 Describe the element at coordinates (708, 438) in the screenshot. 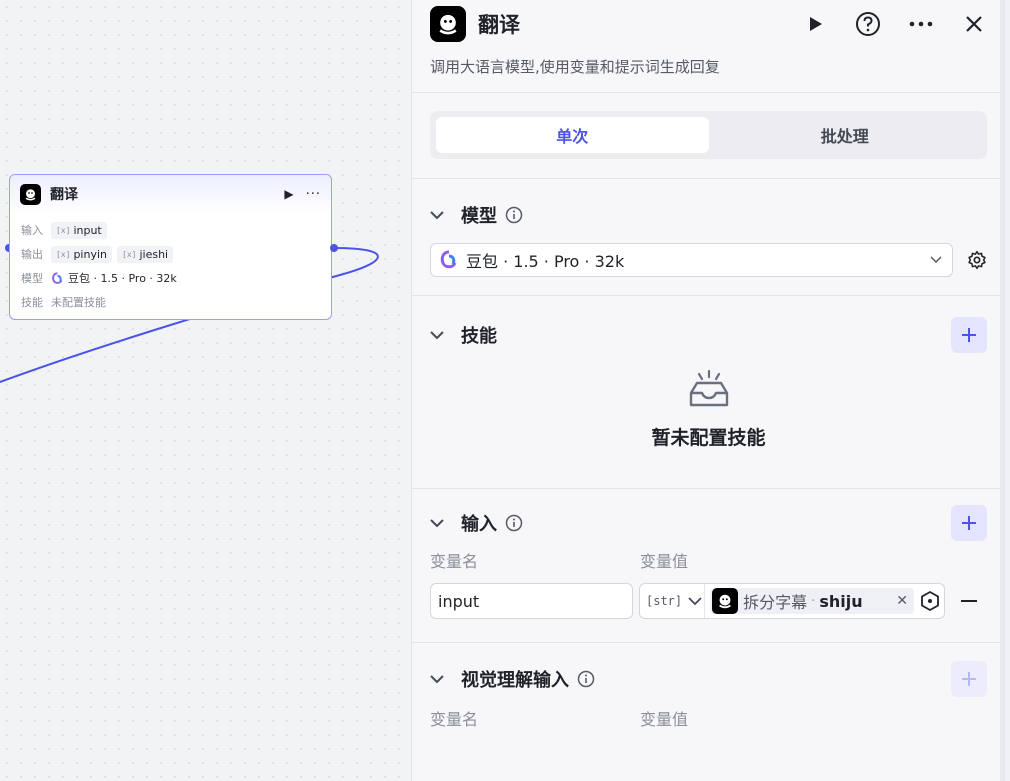

I see `skills-empty-text: 暂未配置技能` at that location.